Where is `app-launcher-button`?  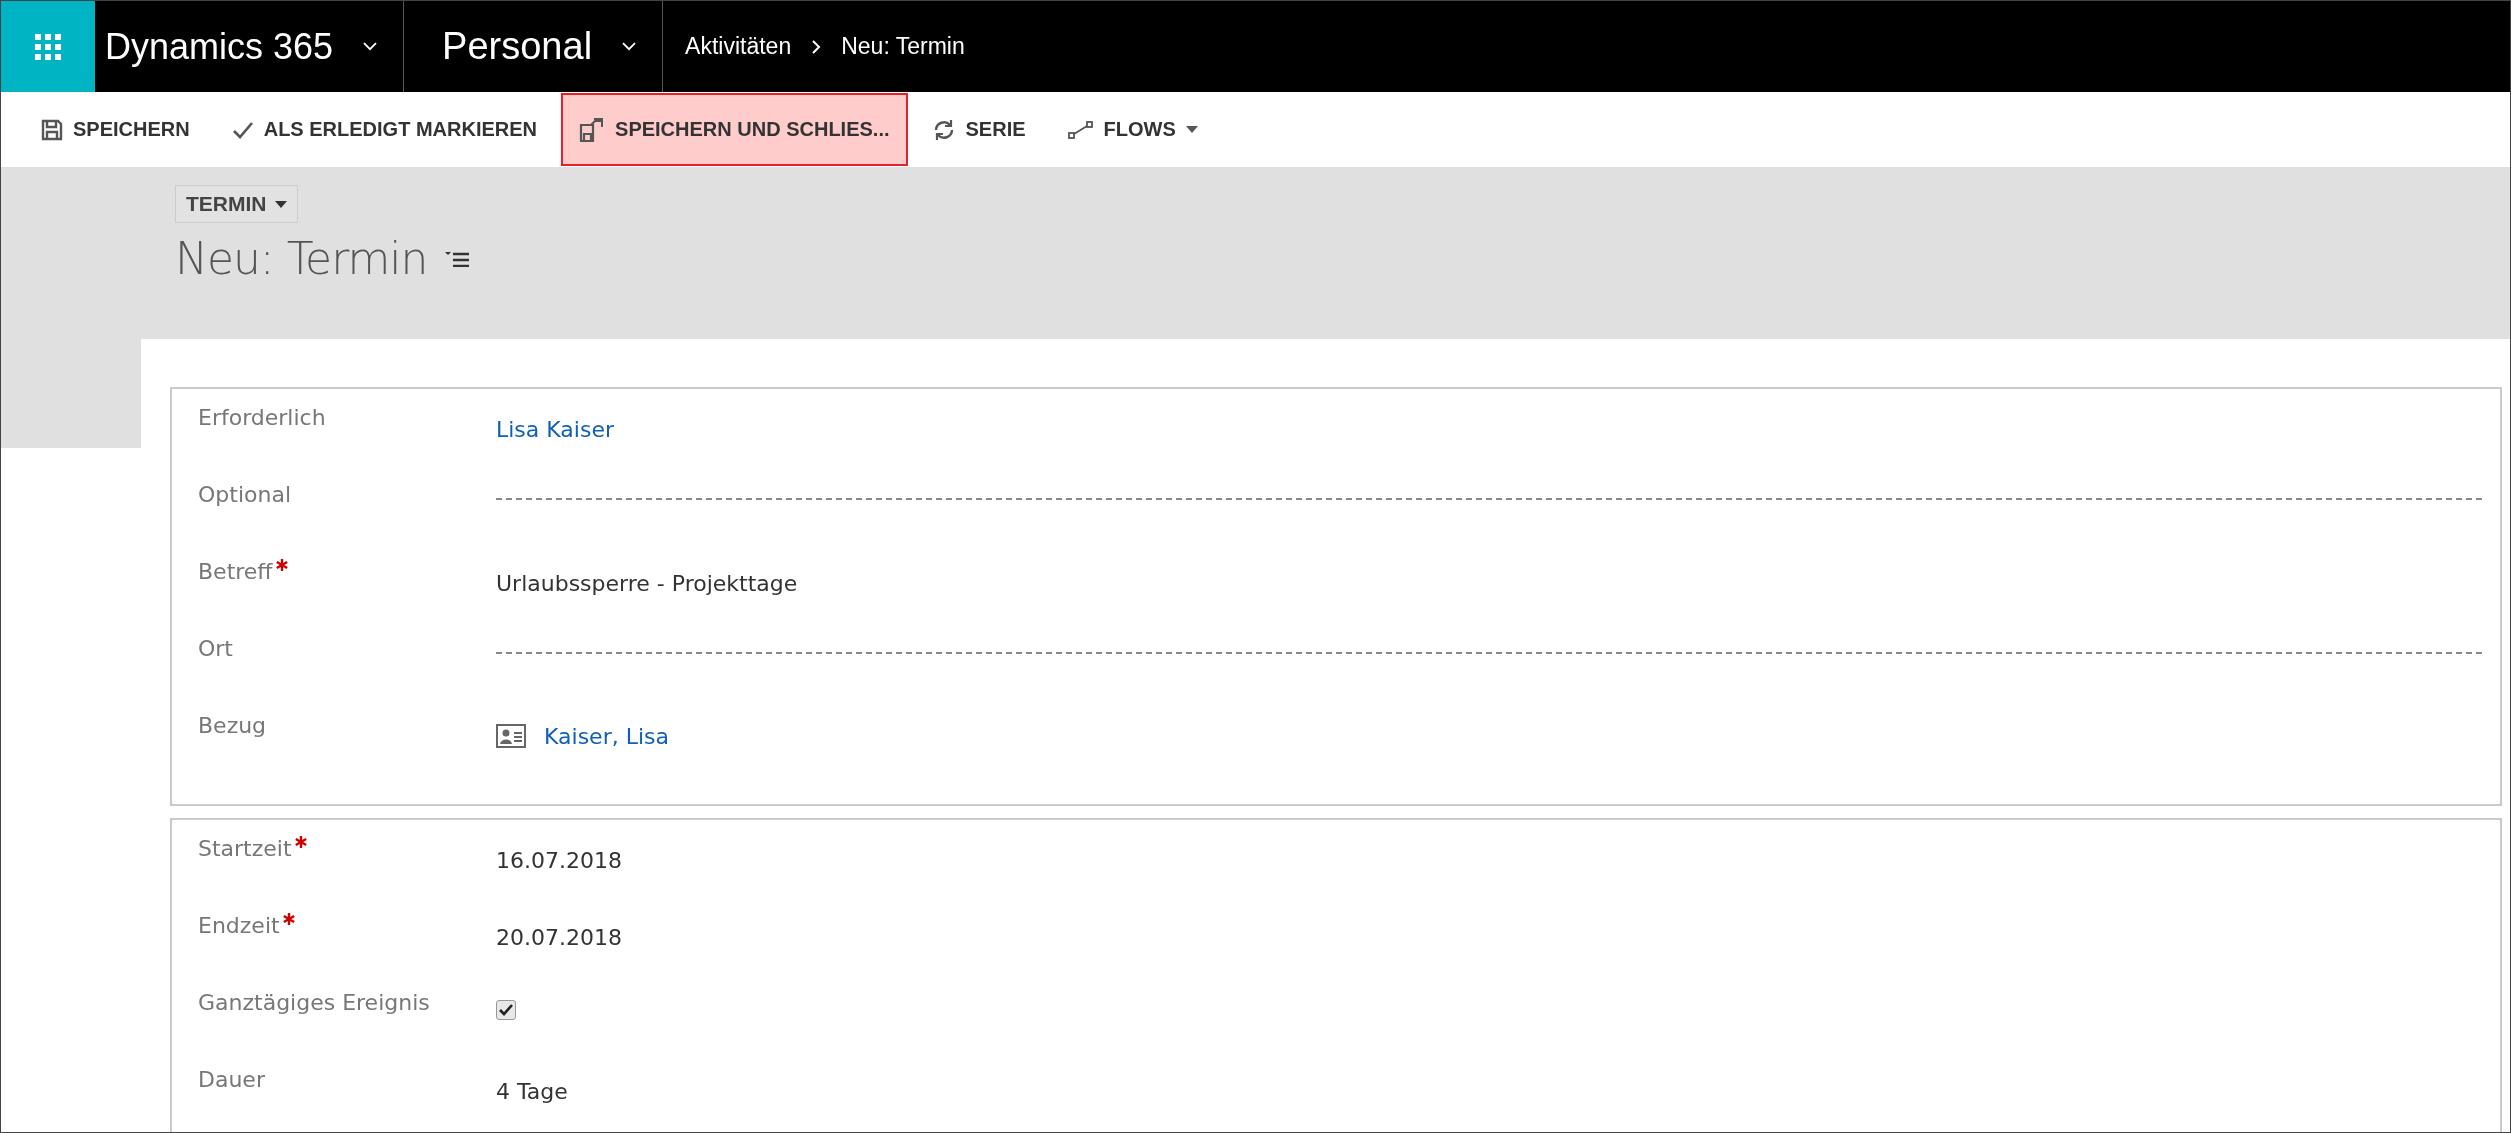
app-launcher-button is located at coordinates (48, 46).